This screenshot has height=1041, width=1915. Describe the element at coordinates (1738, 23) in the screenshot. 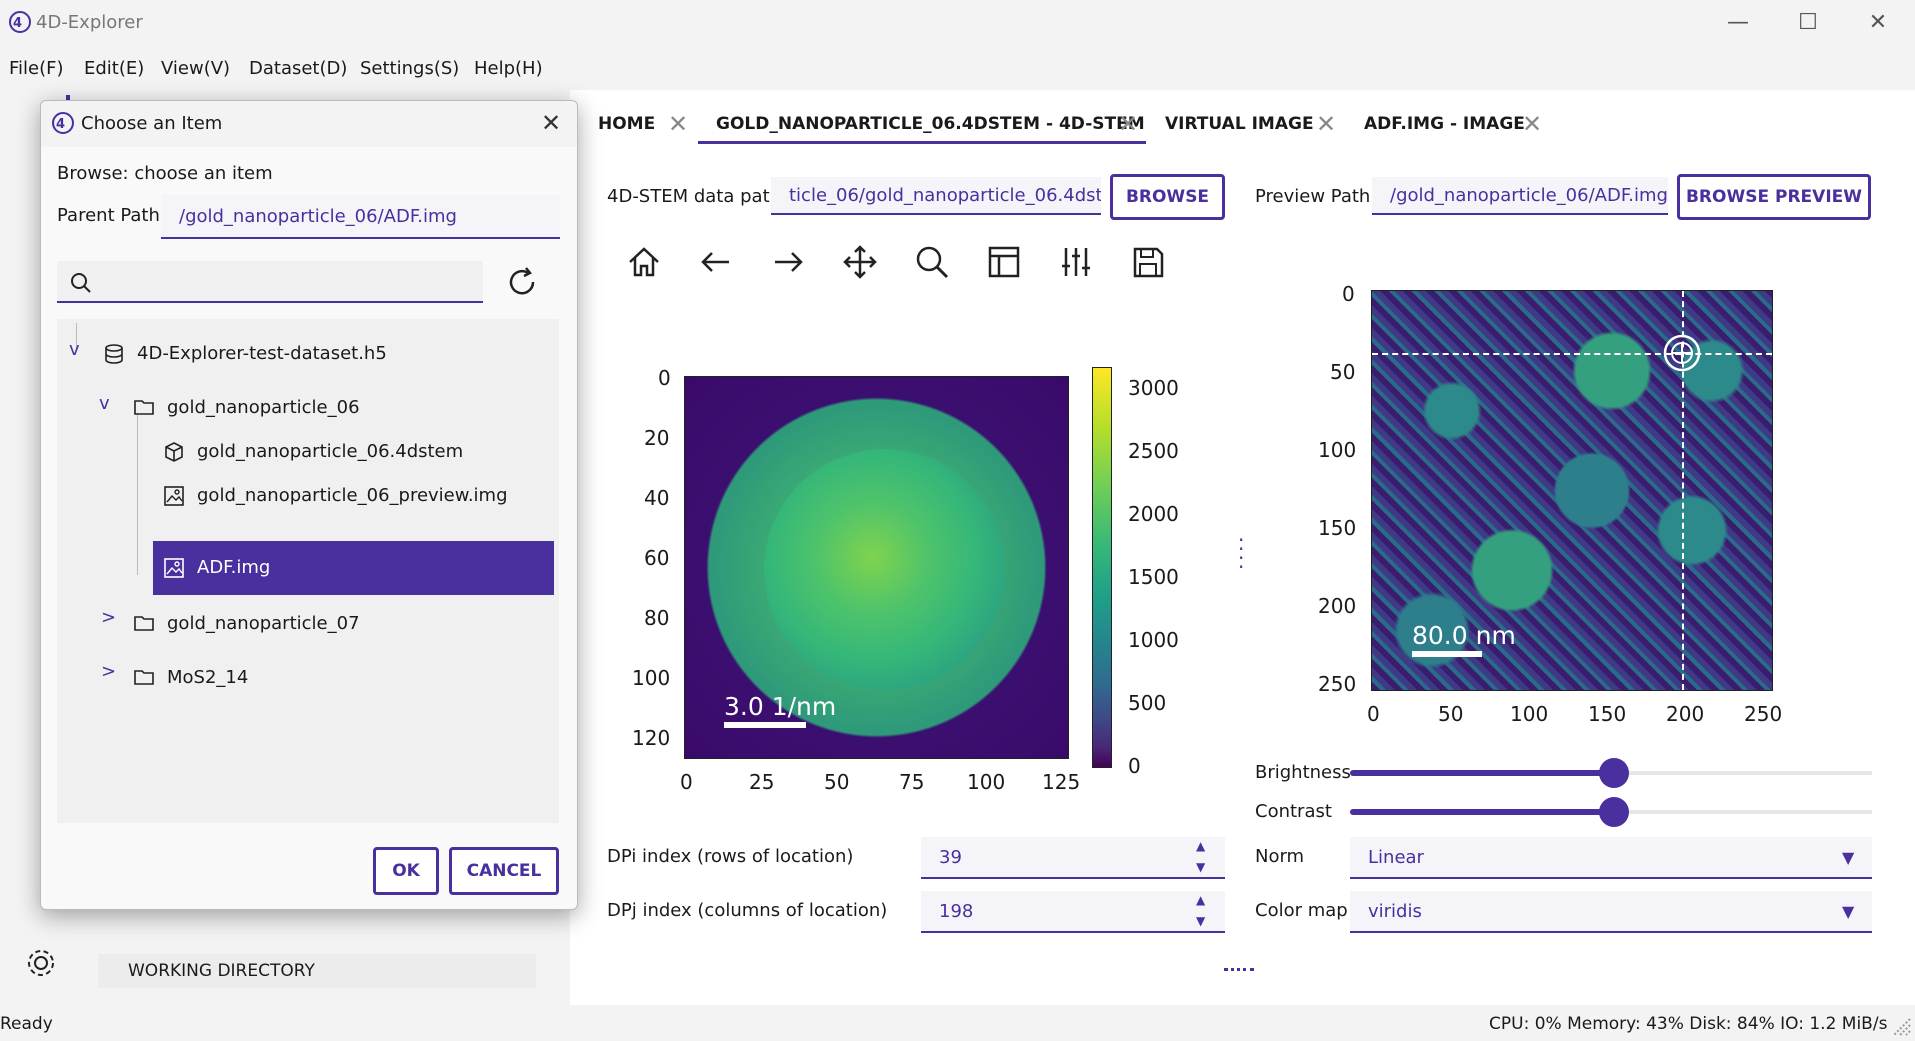

I see `minimize-button: —` at that location.